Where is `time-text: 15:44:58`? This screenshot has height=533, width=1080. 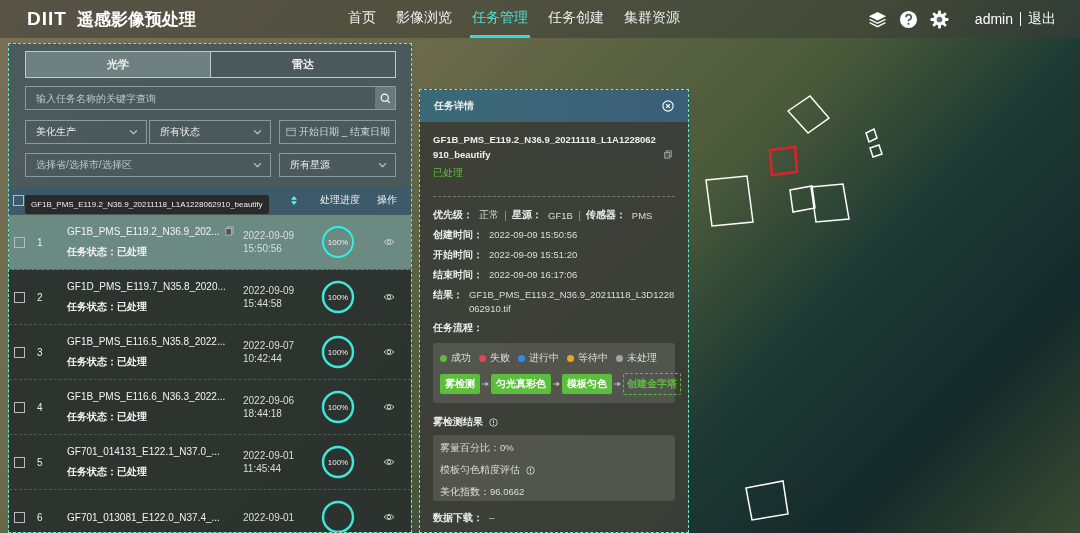
time-text: 15:44:58 is located at coordinates (263, 303).